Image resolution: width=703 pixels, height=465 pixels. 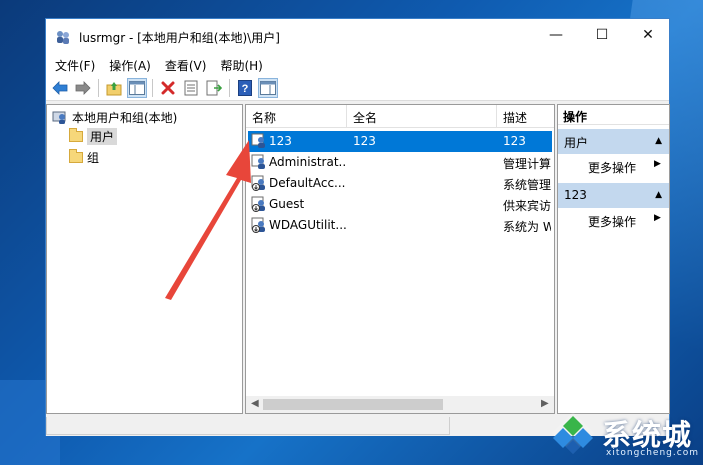 I want to click on annotation-arrow, so click(x=208, y=220).